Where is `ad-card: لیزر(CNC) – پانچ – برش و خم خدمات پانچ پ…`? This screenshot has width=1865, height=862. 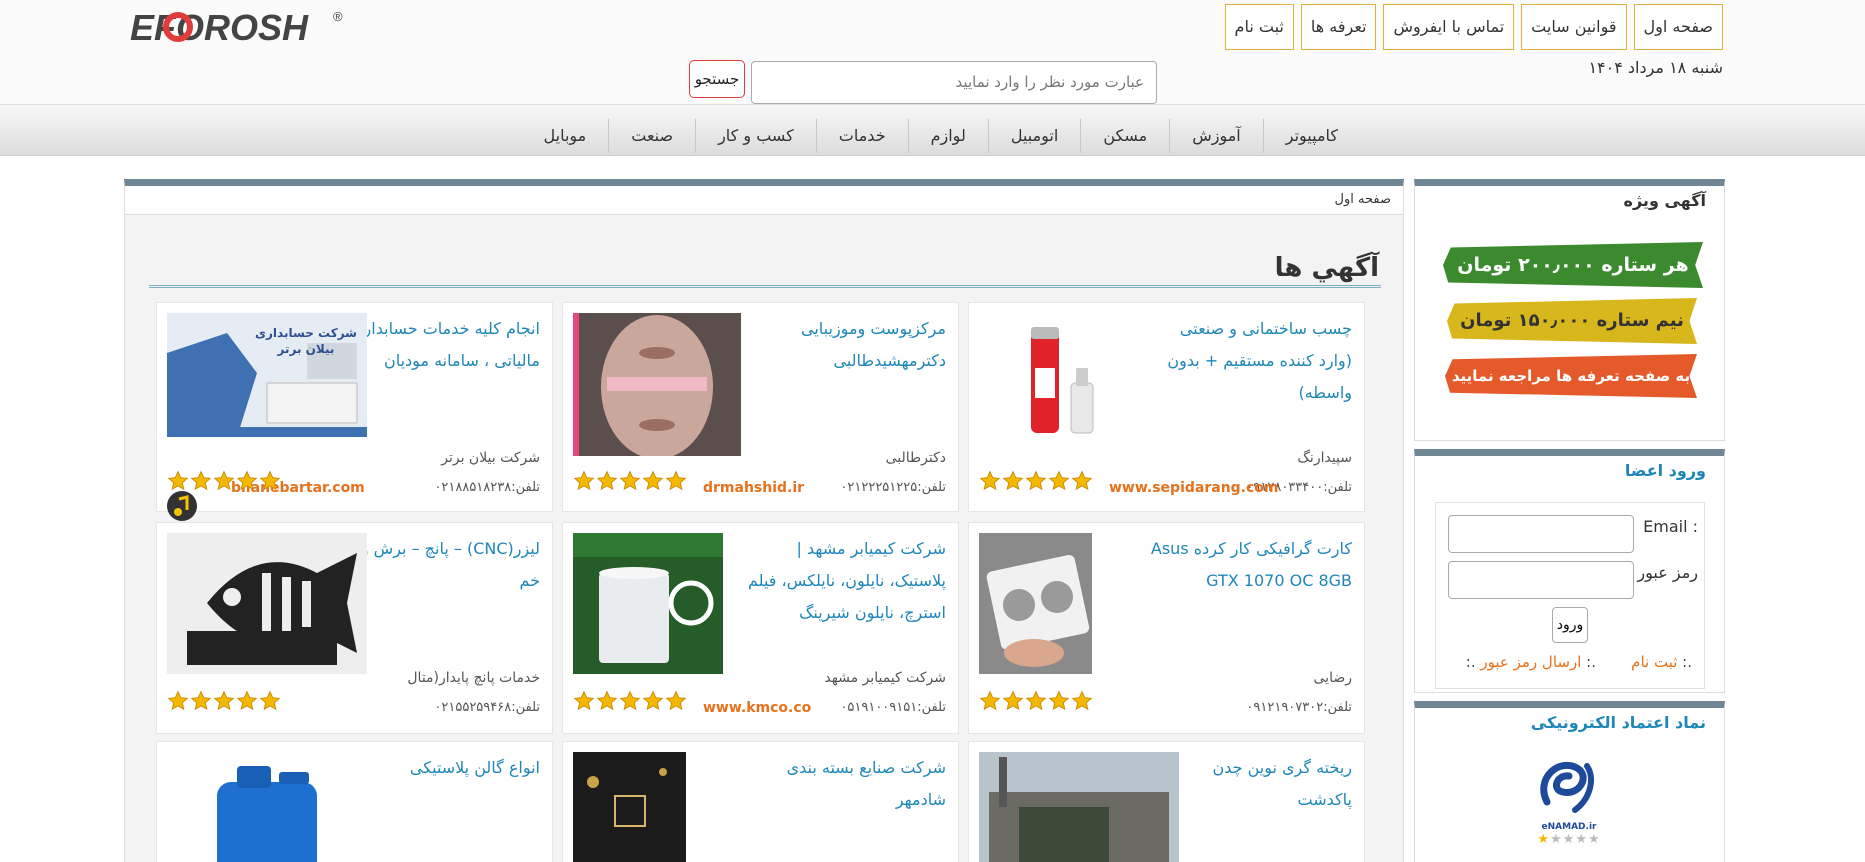 ad-card: لیزر(CNC) – پانچ – برش و خم خدمات پانچ پ… is located at coordinates (354, 628).